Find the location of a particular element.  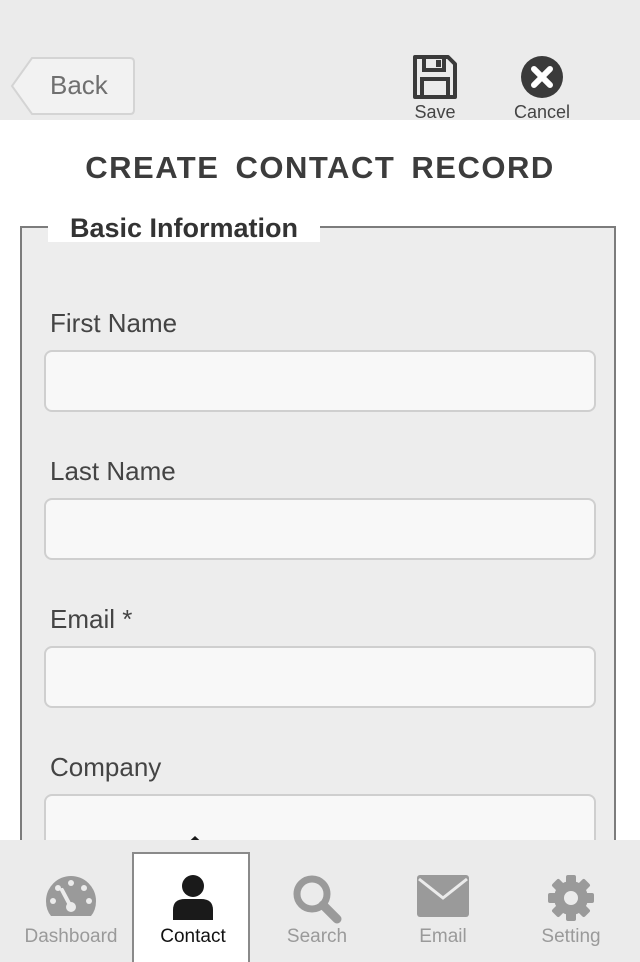

first-name-field is located at coordinates (320, 381).